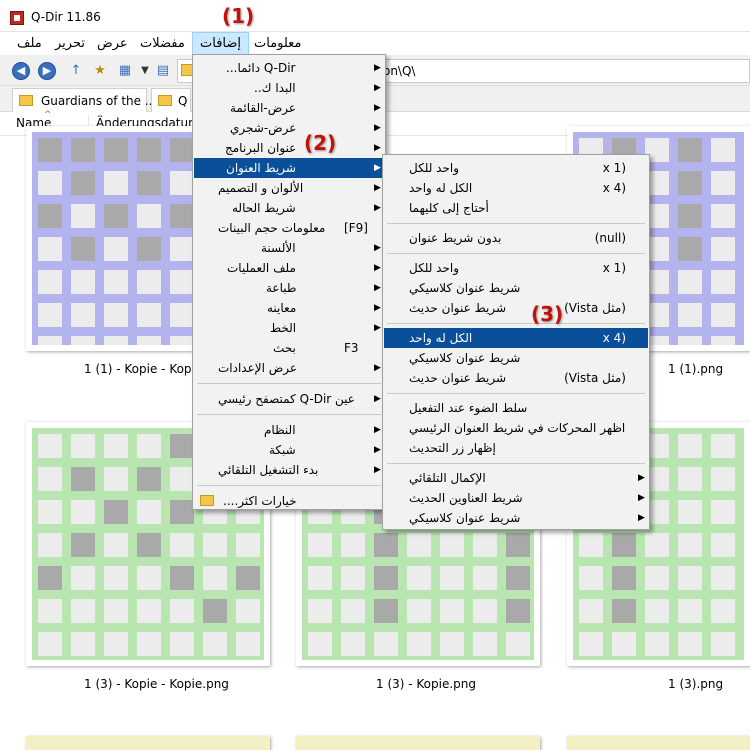 The height and width of the screenshot is (750, 750). Describe the element at coordinates (277, 44) in the screenshot. I see `menu-info: معلومات` at that location.